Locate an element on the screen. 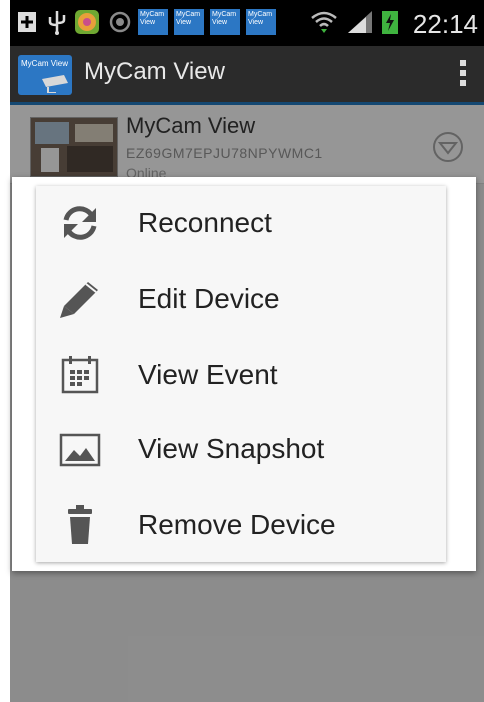 The height and width of the screenshot is (702, 484). menu-item-view-snapshot: View Snapshot is located at coordinates (241, 449).